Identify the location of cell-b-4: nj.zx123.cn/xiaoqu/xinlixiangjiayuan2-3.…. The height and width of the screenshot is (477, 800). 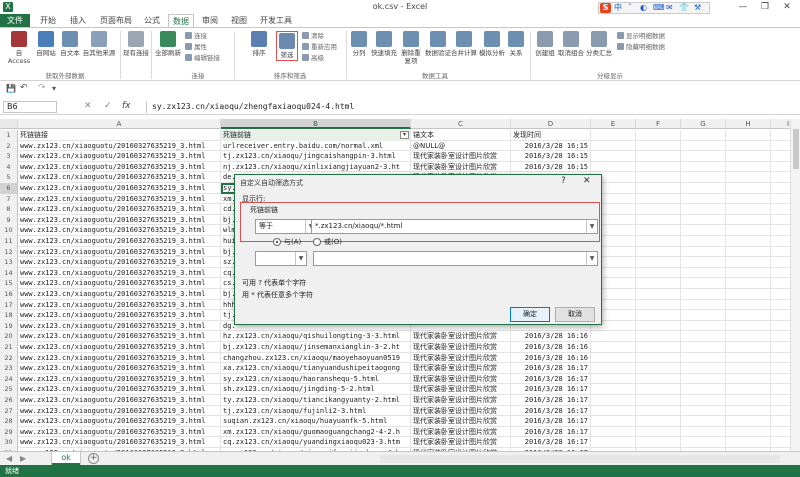
(316, 167).